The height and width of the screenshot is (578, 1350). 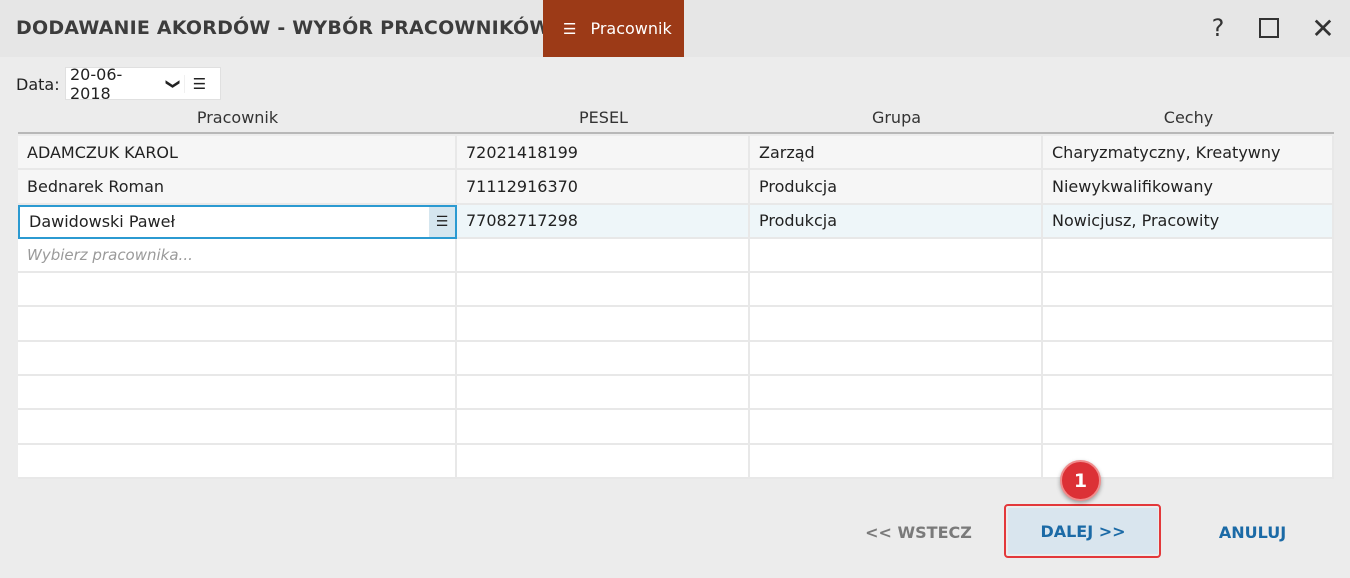 What do you see at coordinates (570, 28) in the screenshot?
I see `menu-icon: ☰` at bounding box center [570, 28].